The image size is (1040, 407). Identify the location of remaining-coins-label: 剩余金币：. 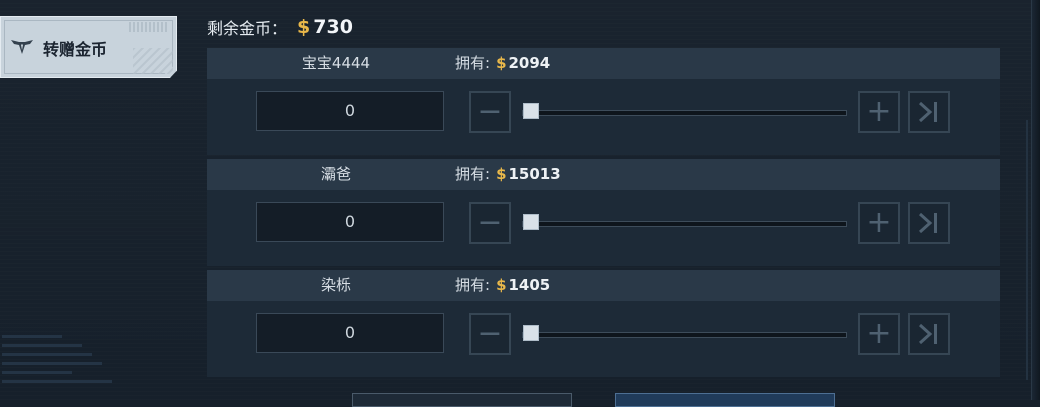
(247, 28).